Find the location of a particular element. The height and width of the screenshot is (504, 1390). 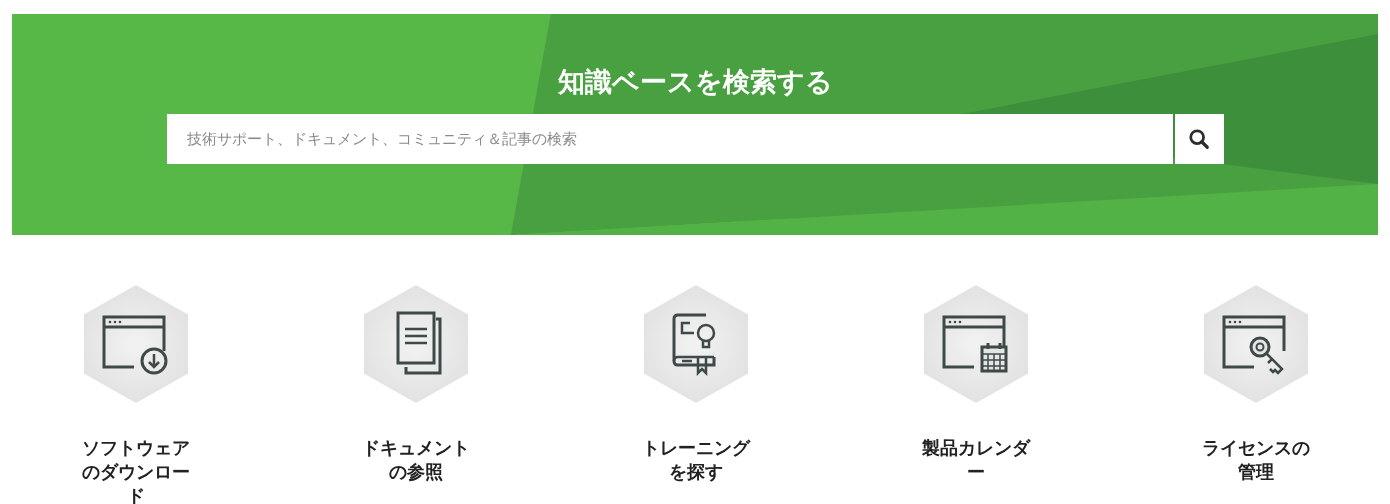

search-field: 技術サポート、ドキュメント、コミュニティ＆記事の検索 is located at coordinates (669, 139).